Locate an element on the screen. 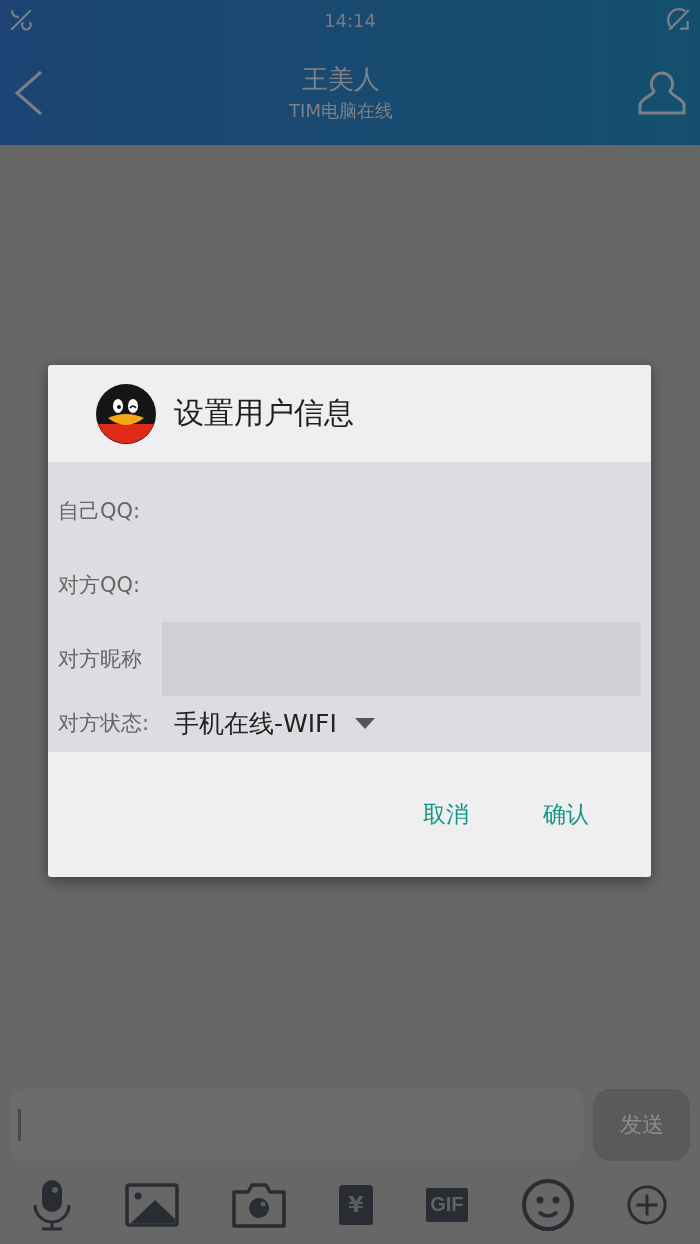 The width and height of the screenshot is (700, 1244). image-icon is located at coordinates (152, 1204).